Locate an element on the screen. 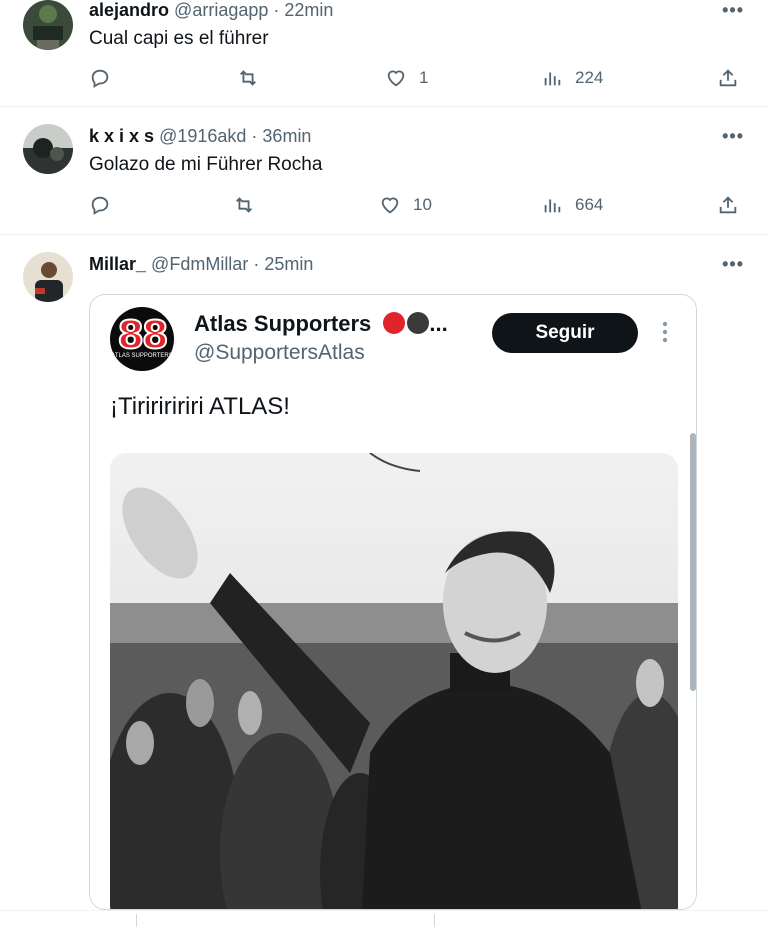 The width and height of the screenshot is (768, 927). tweet-actions: 1 224 is located at coordinates (419, 80).